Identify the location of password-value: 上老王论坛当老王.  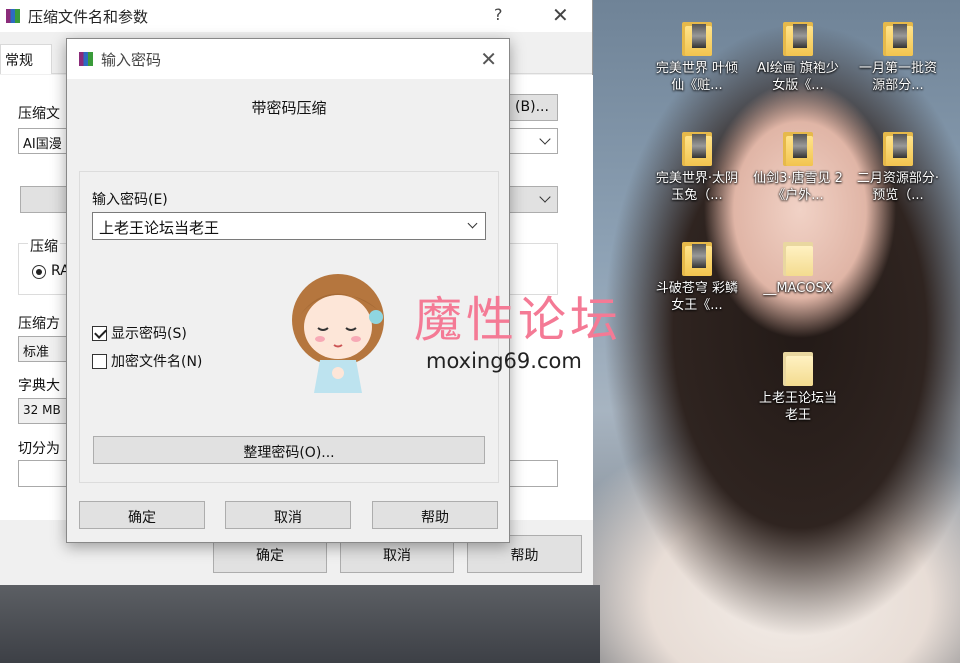
(159, 228).